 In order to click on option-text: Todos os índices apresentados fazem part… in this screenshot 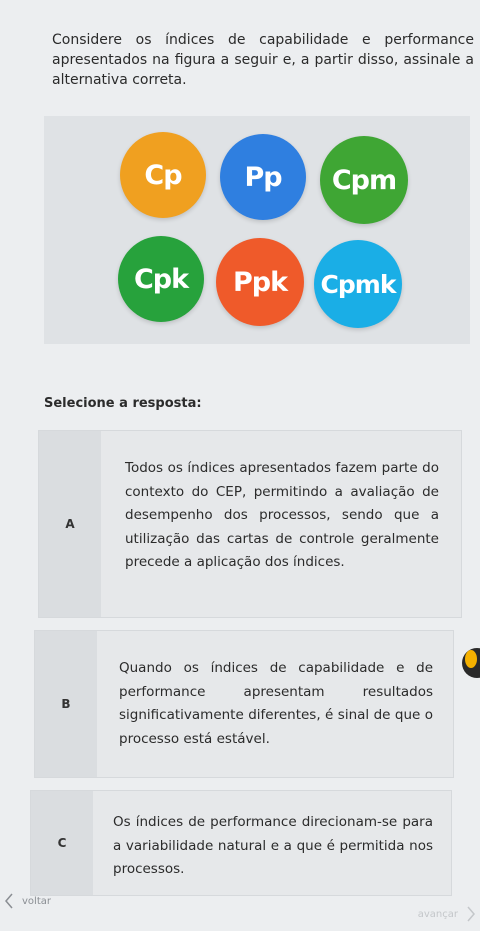, I will do `click(282, 515)`.